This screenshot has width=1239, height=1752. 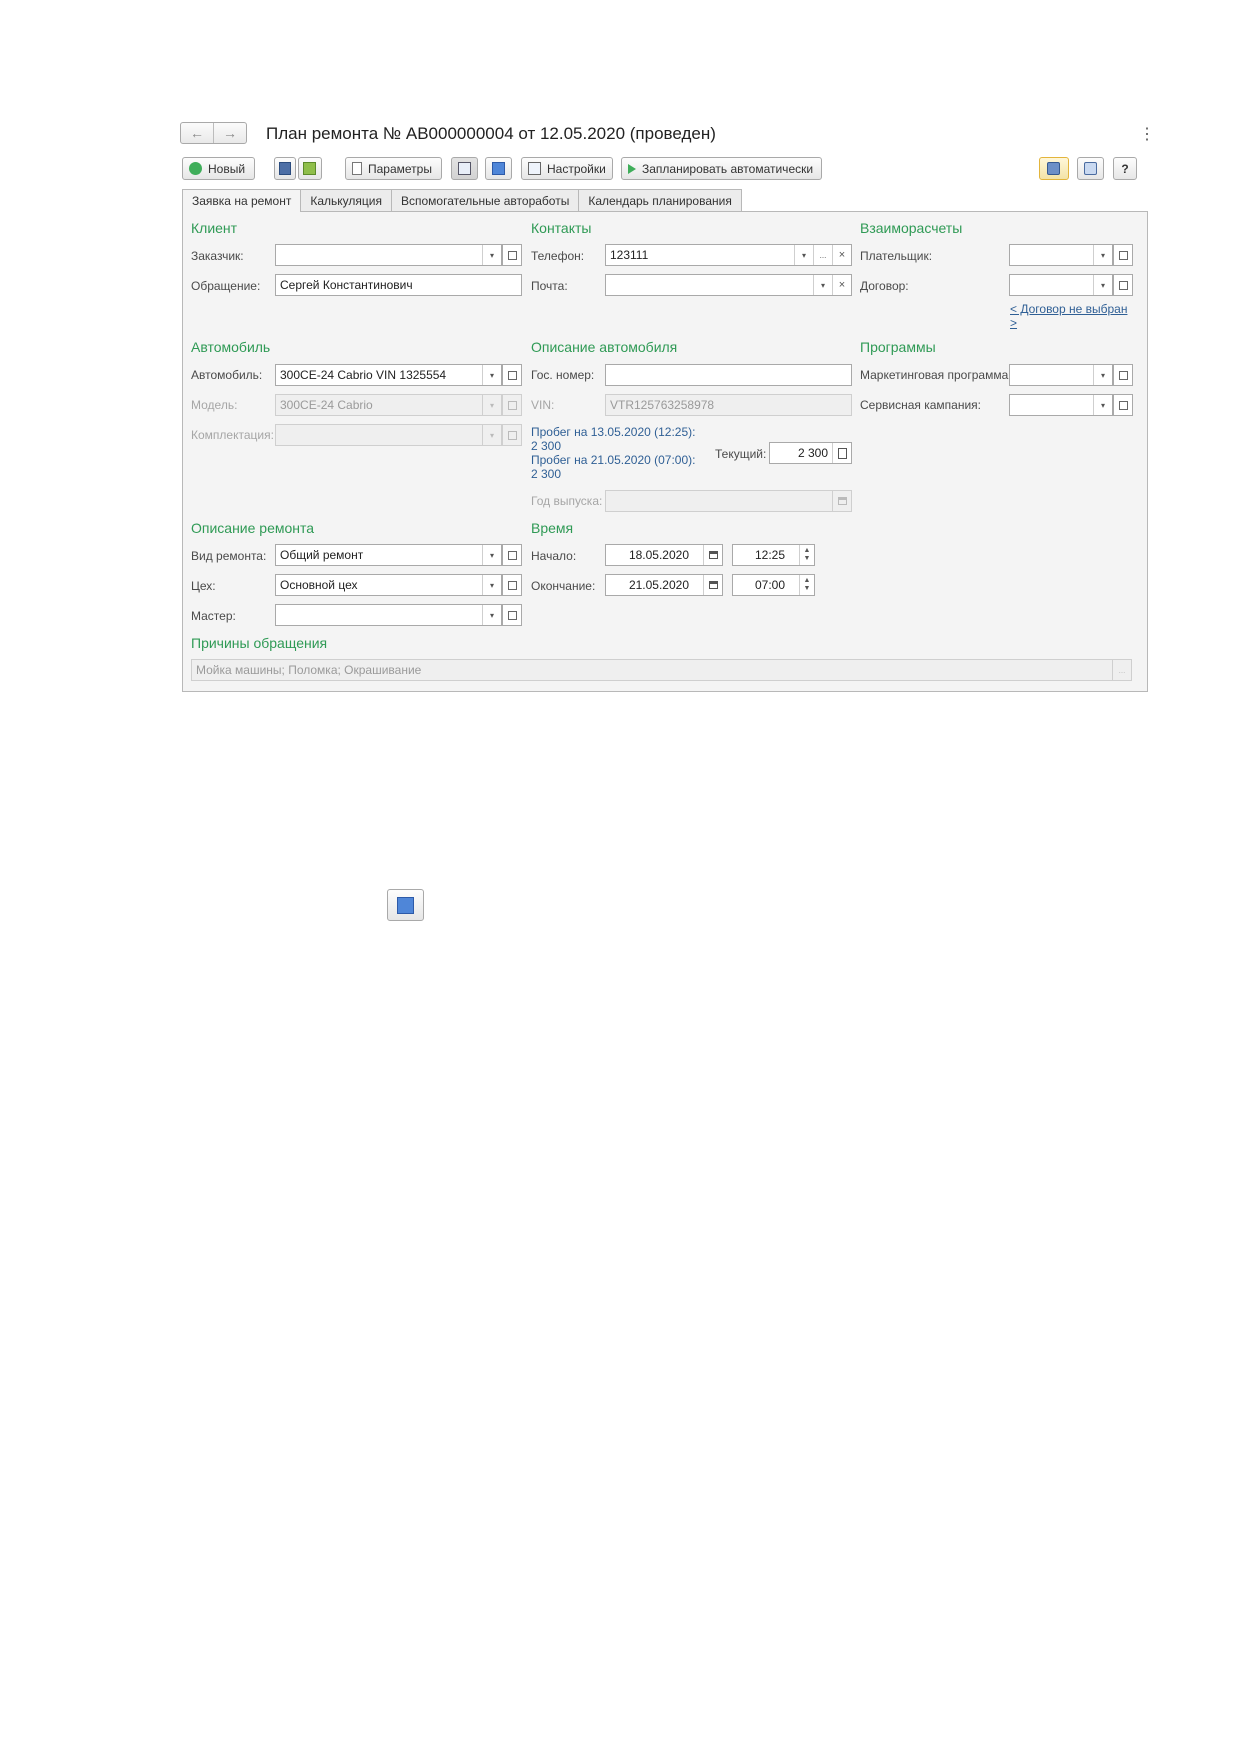 What do you see at coordinates (567, 501) in the screenshot?
I see `year-label: Год выпуска:` at bounding box center [567, 501].